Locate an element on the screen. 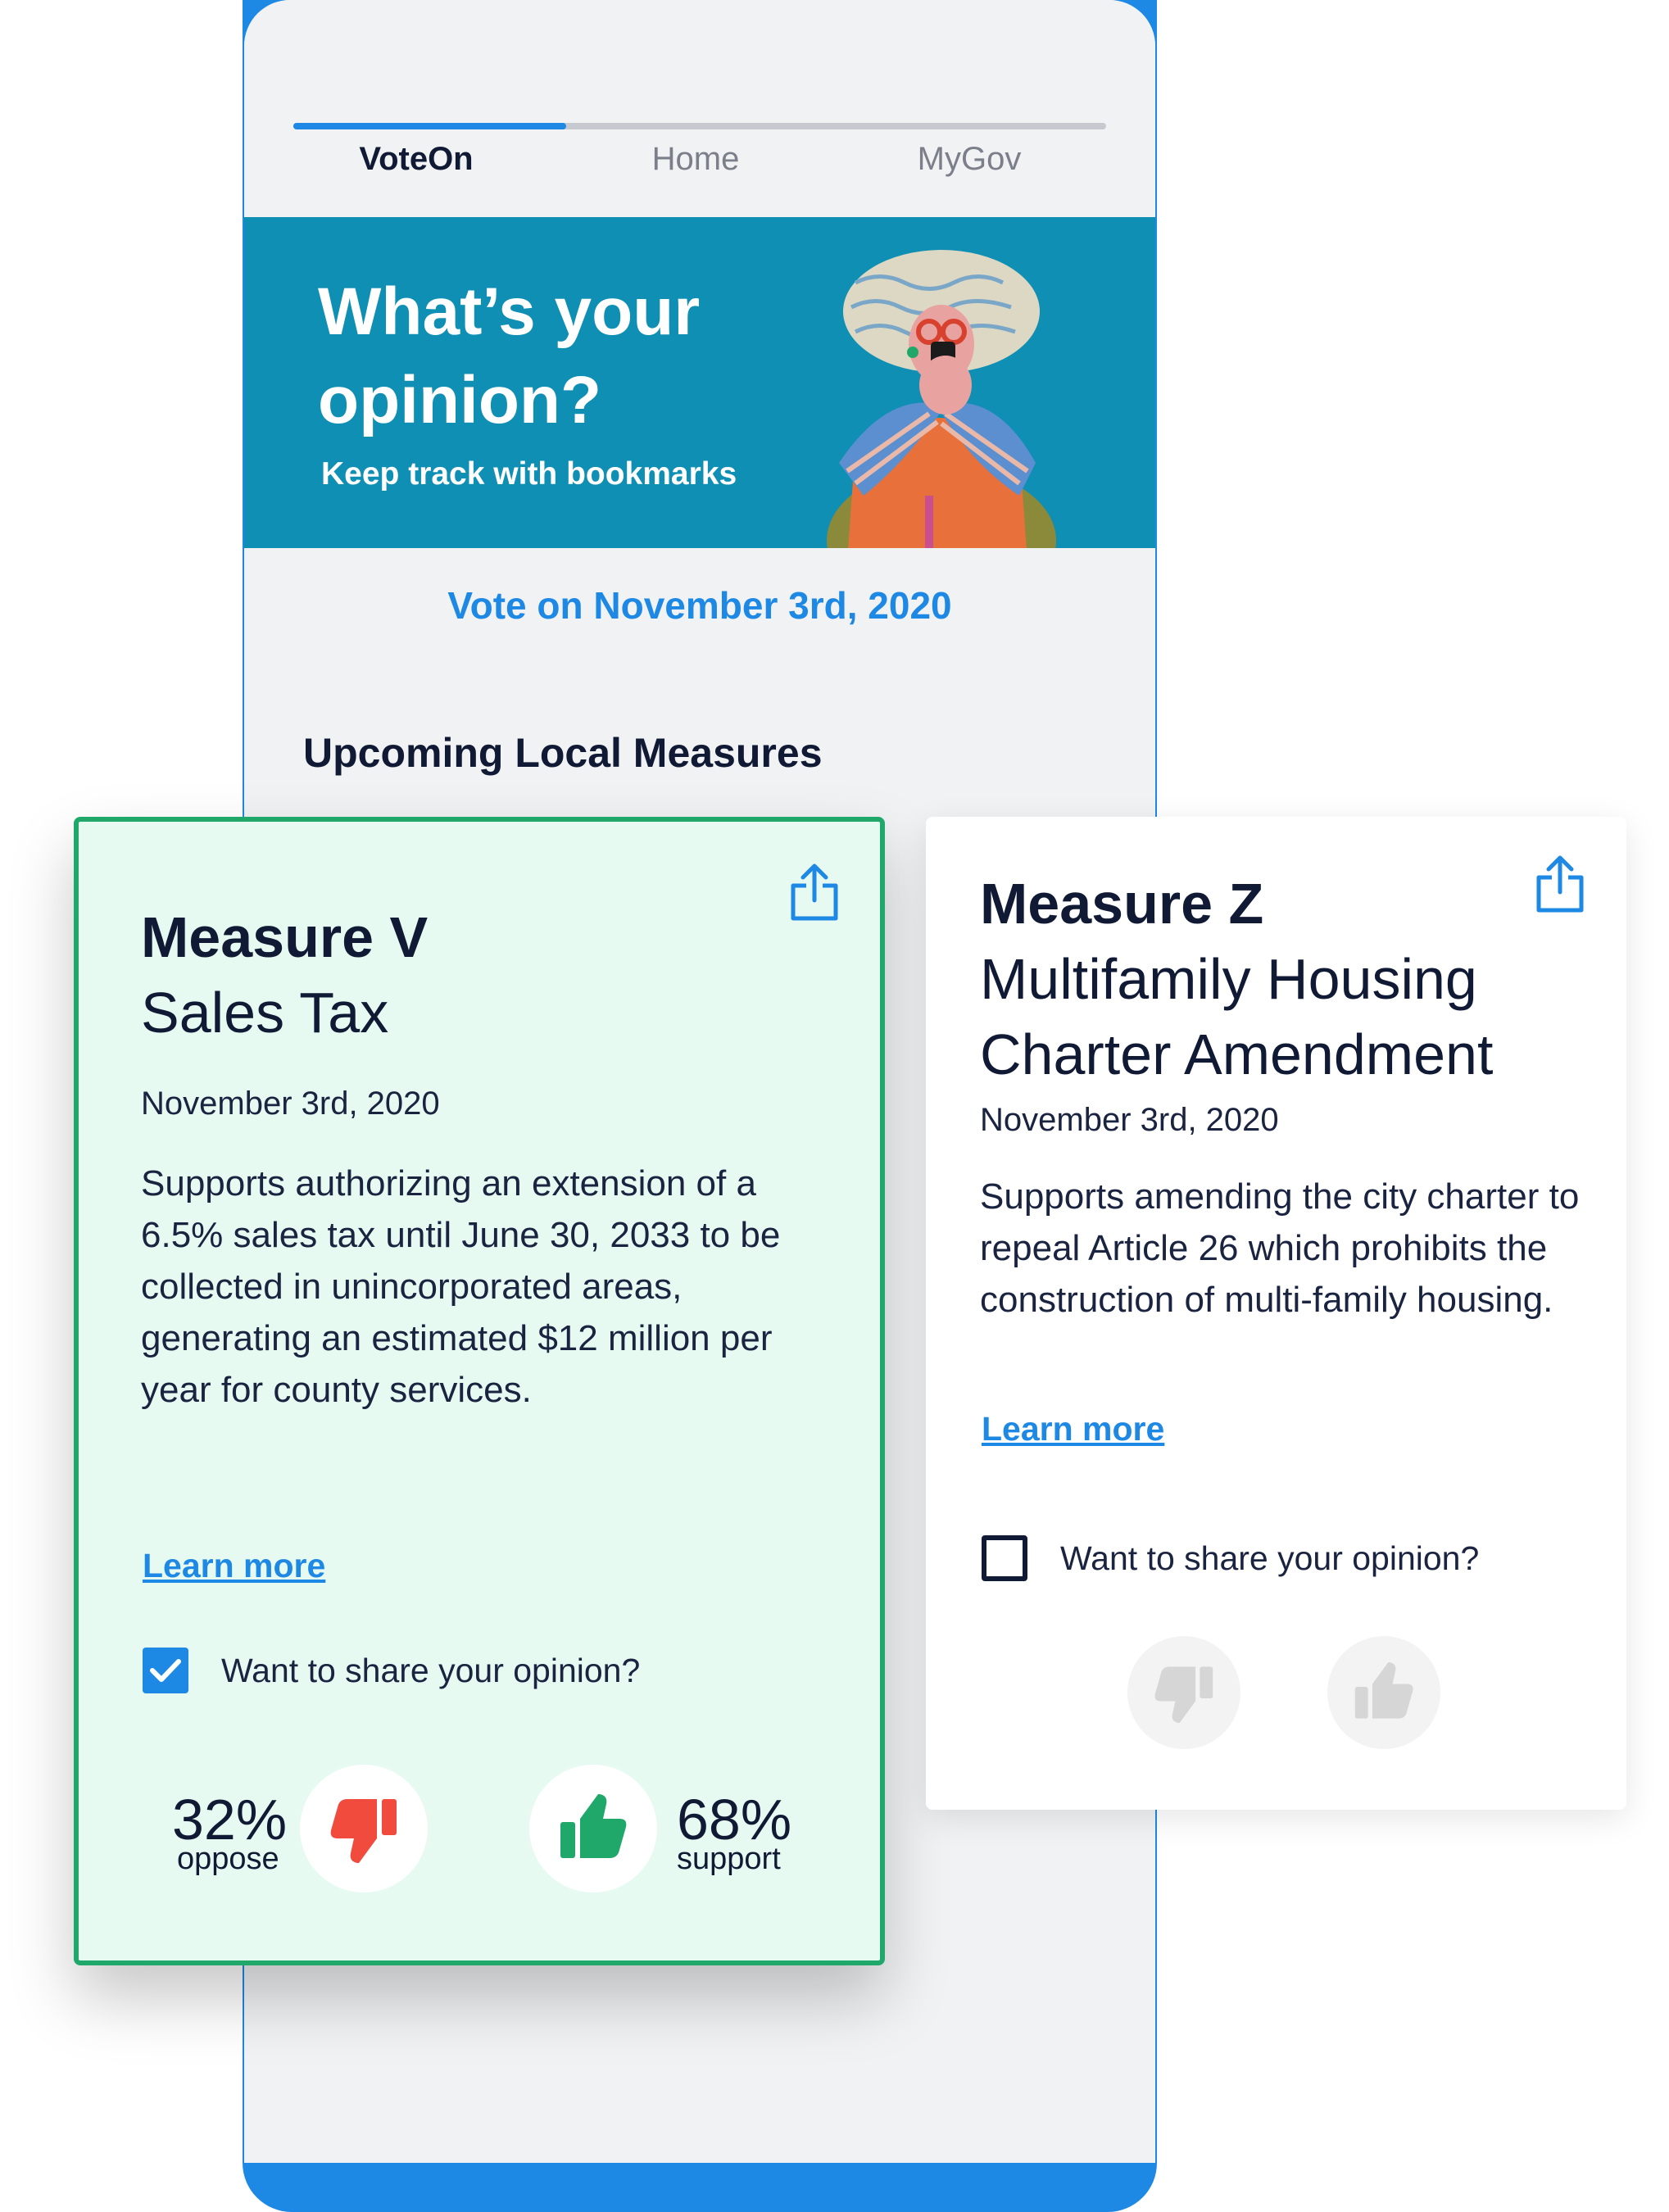  section-title: Upcoming Local Measures is located at coordinates (563, 753).